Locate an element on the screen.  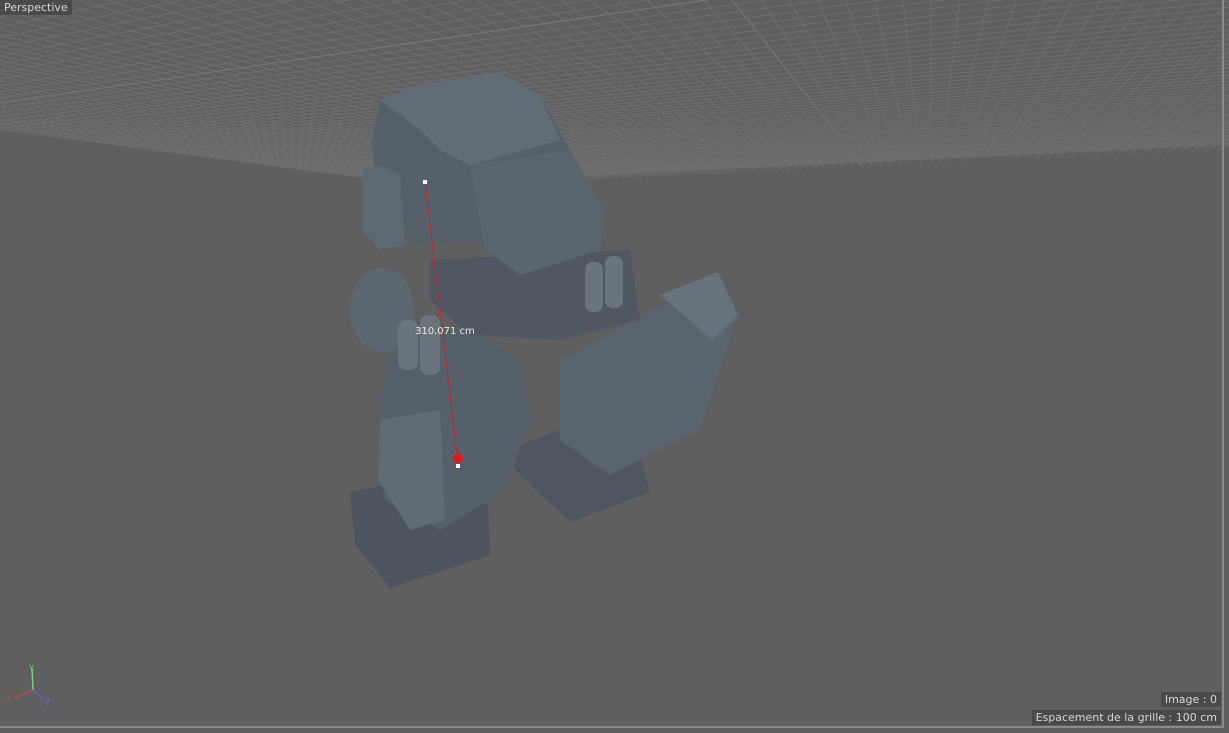
axis-y-label: Y is located at coordinates (31, 668).